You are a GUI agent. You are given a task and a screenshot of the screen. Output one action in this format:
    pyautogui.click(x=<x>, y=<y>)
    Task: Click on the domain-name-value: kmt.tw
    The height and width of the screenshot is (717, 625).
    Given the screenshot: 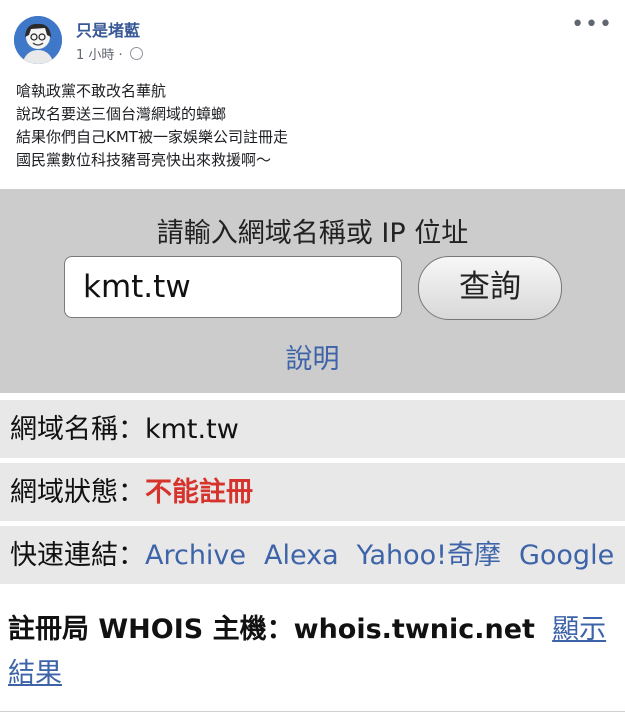 What is the action you would take?
    pyautogui.click(x=192, y=429)
    